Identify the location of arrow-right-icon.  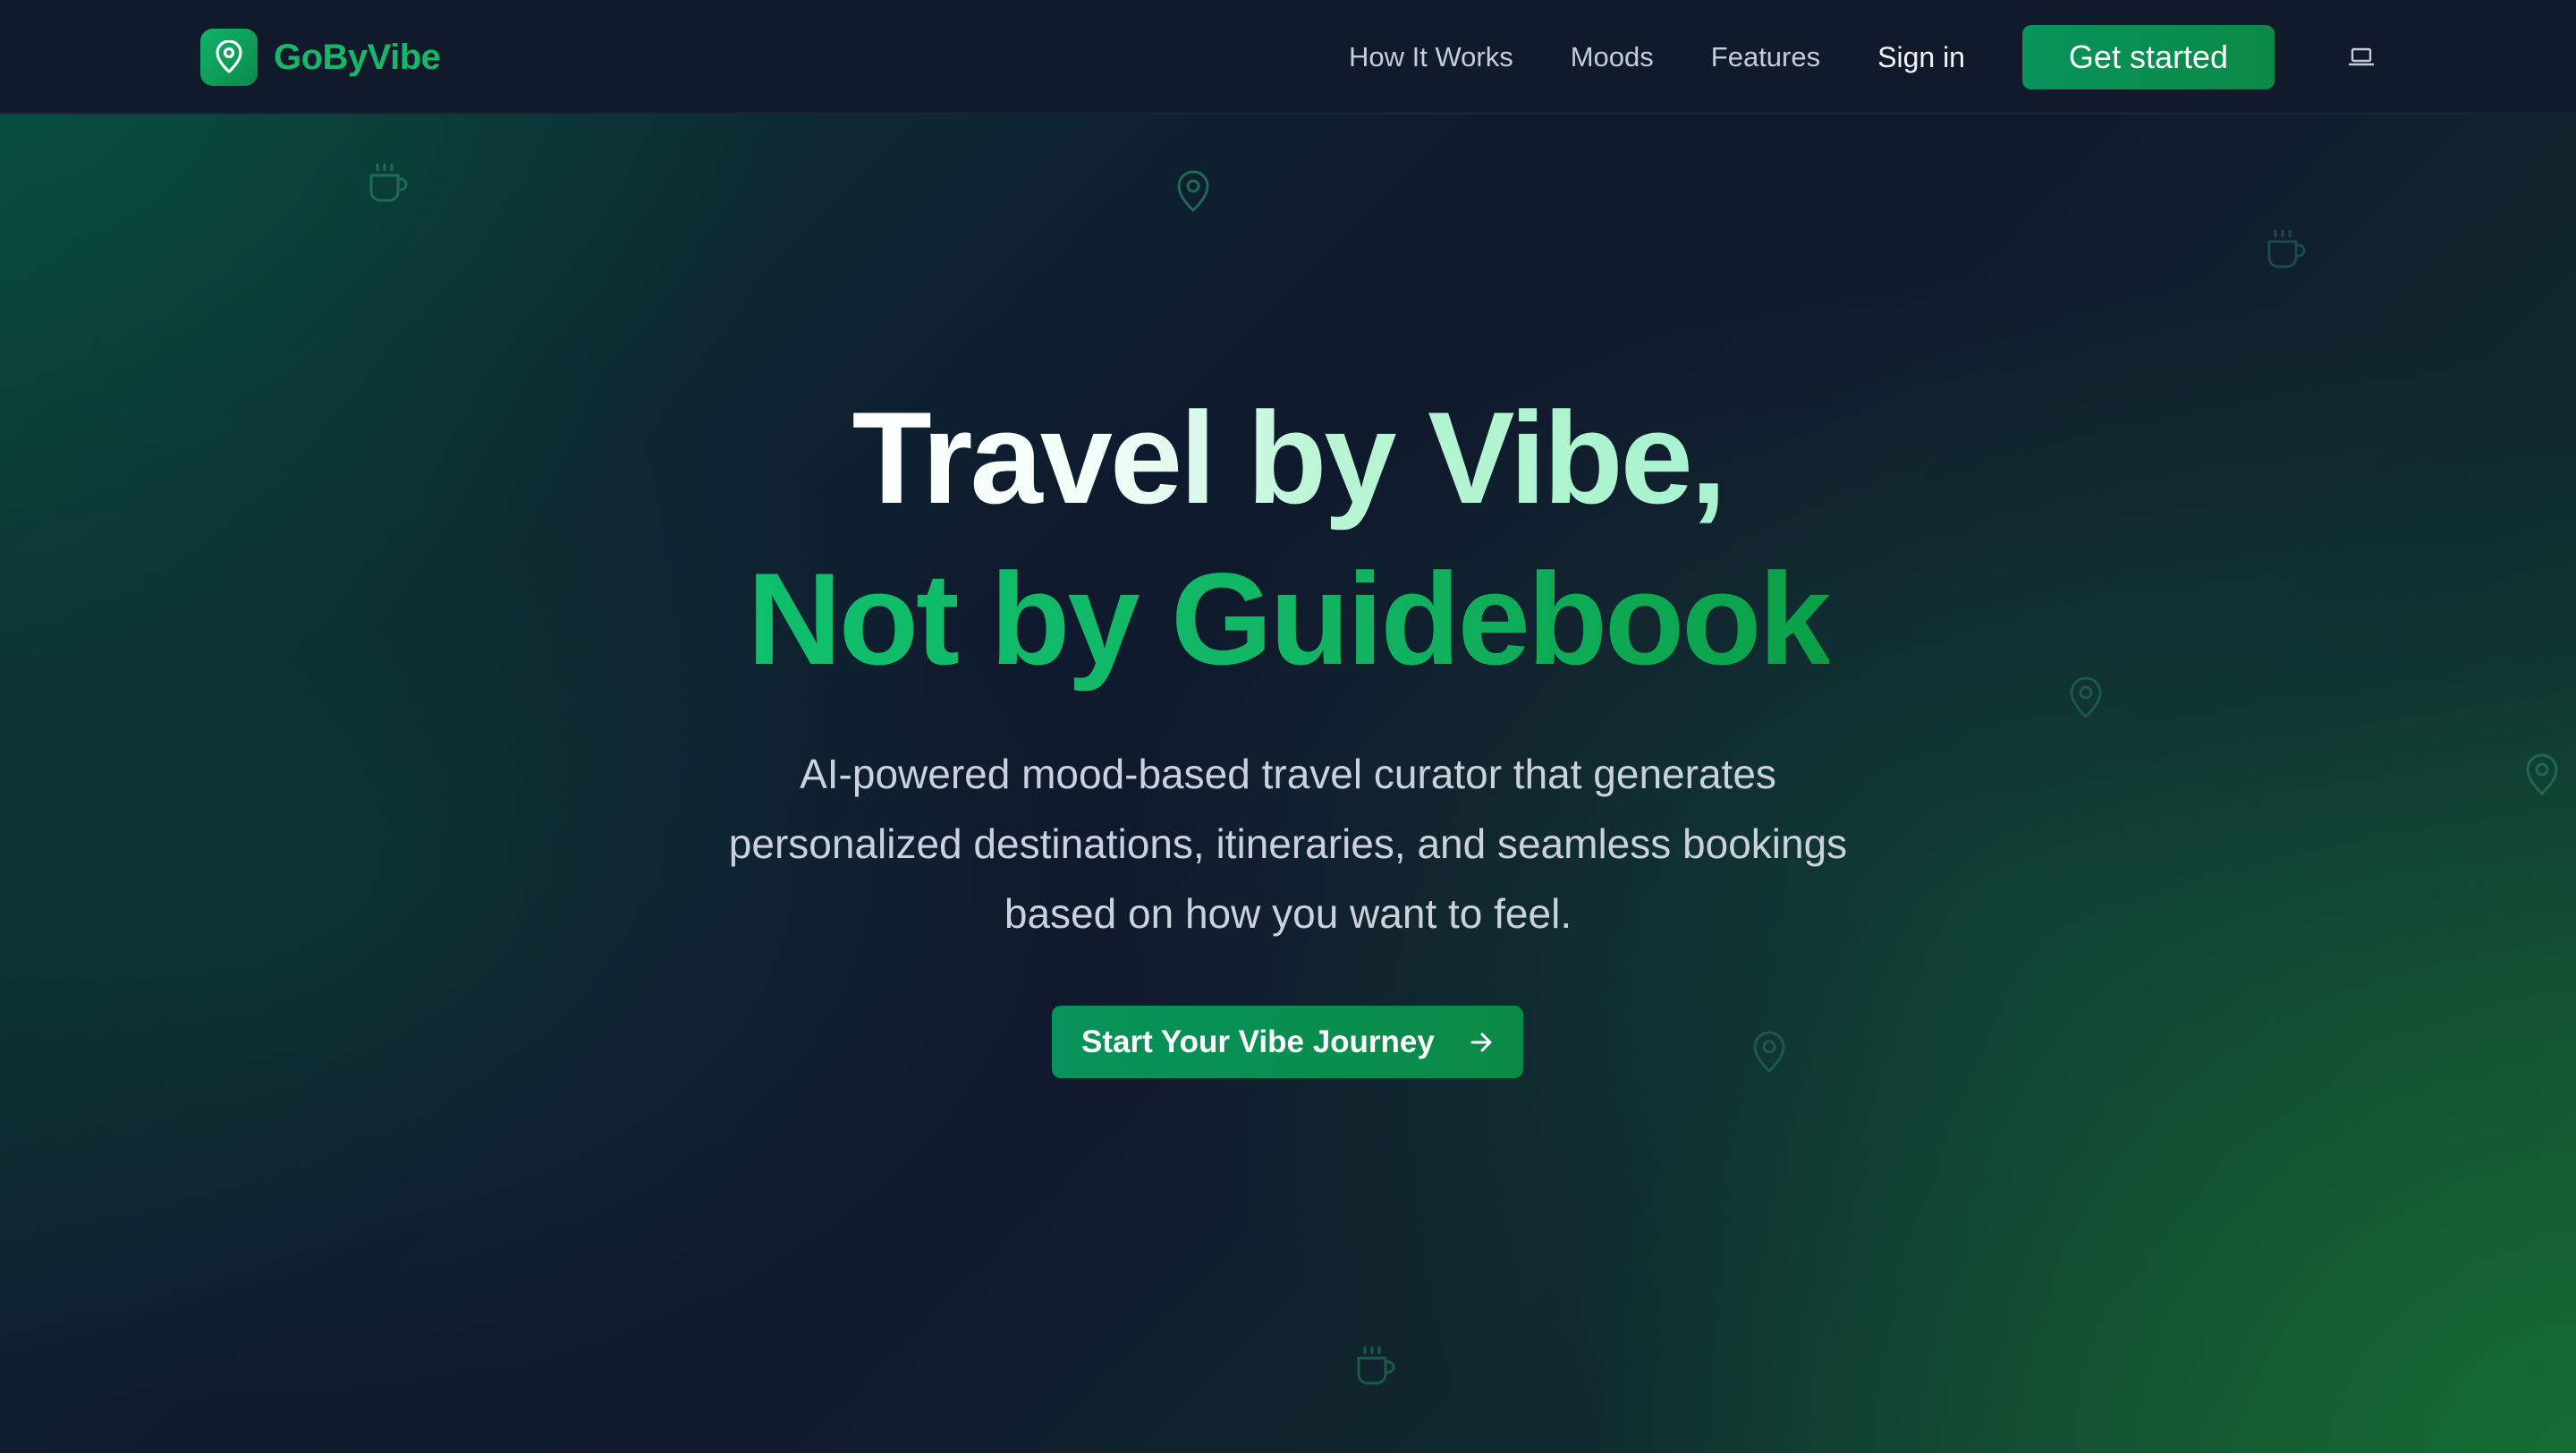
(1481, 1042).